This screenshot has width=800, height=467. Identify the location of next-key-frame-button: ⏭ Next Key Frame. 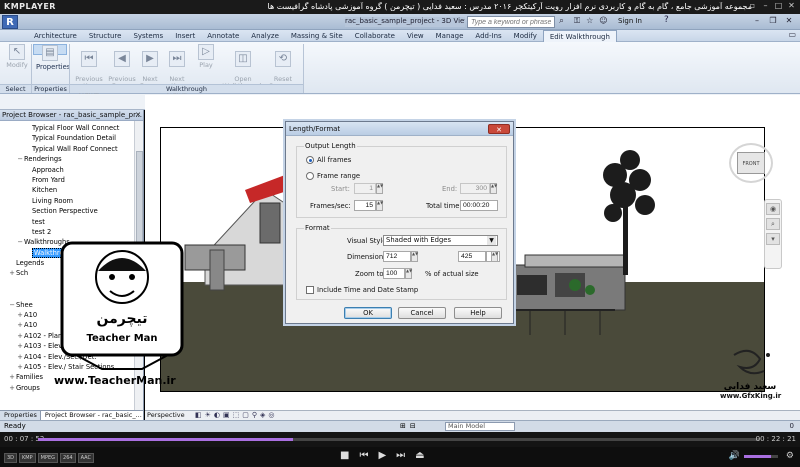
(177, 70).